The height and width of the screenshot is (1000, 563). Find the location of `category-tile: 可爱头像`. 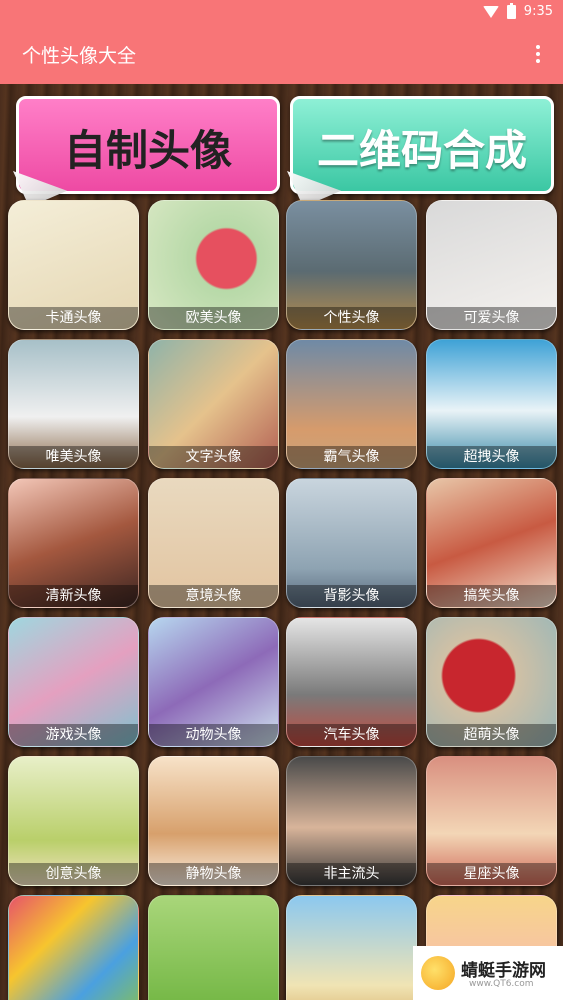

category-tile: 可爱头像 is located at coordinates (491, 265).